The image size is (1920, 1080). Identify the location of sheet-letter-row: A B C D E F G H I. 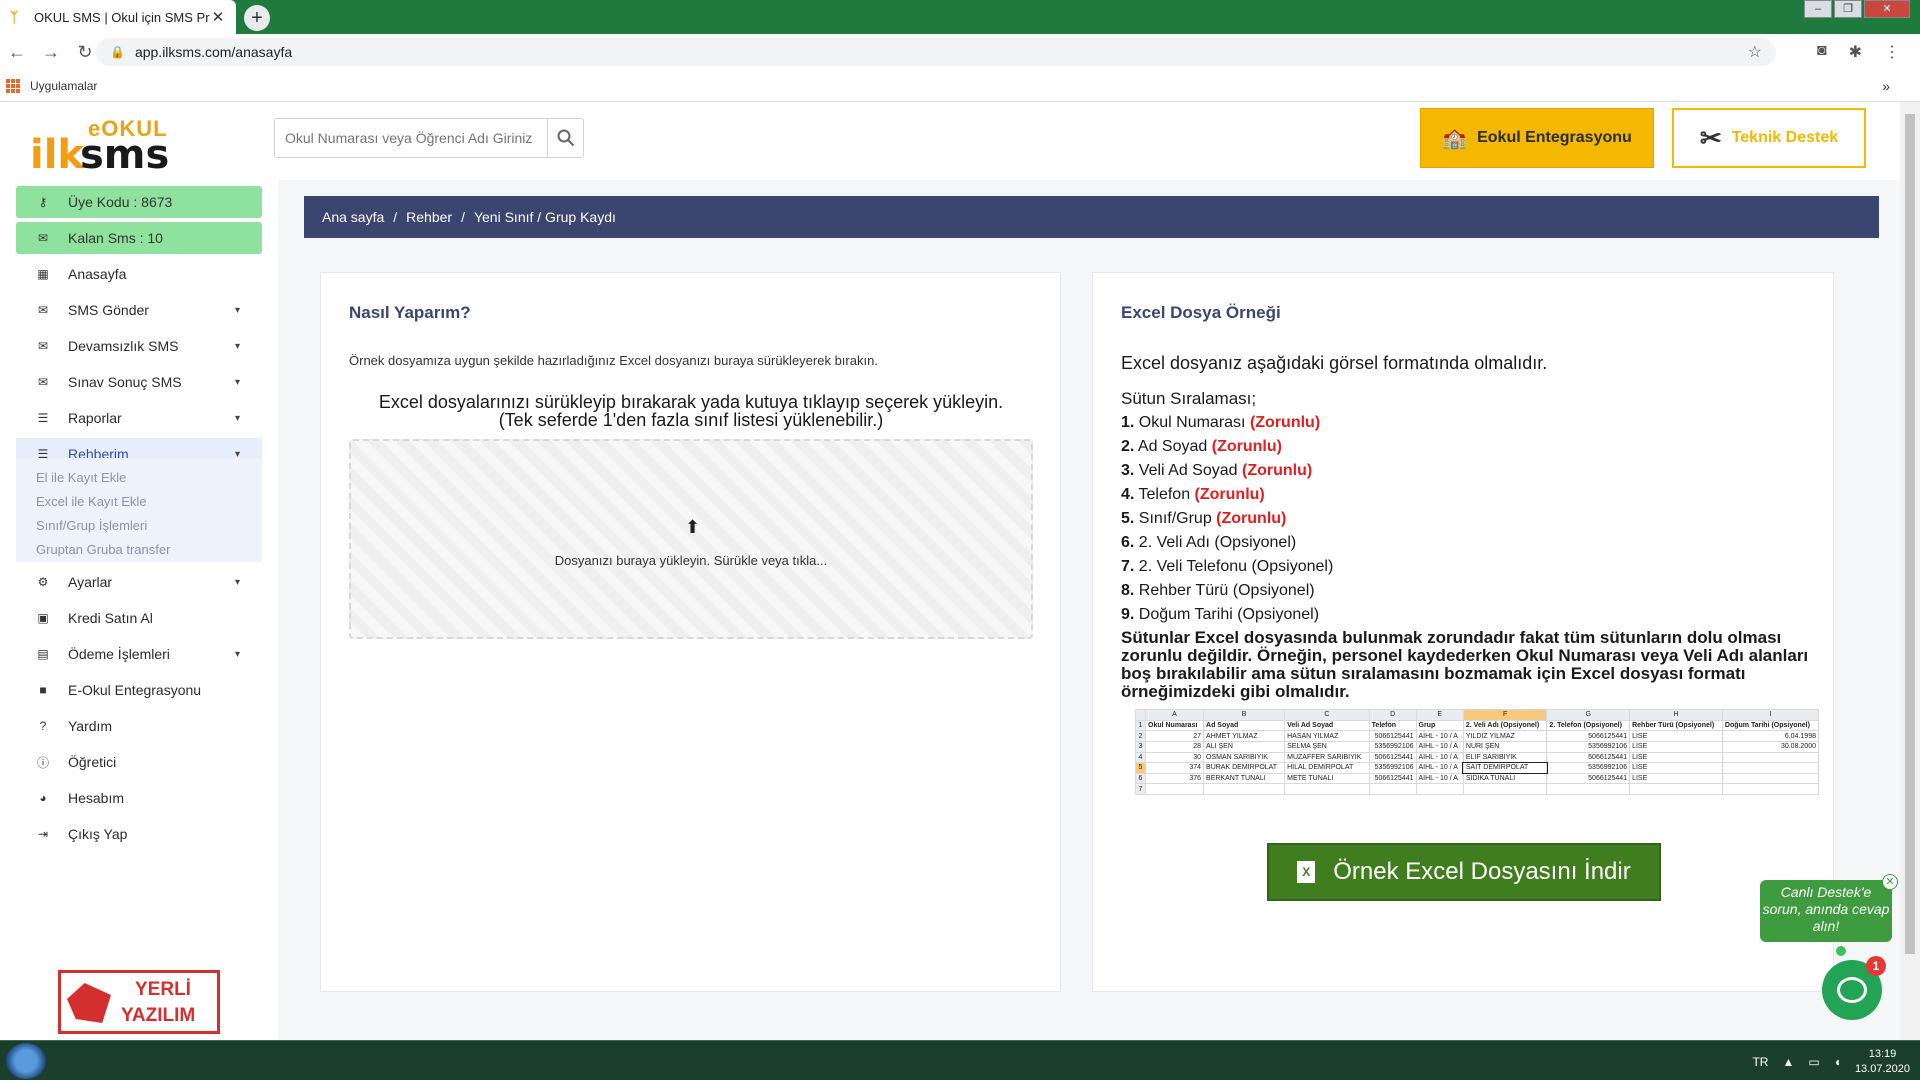
(1477, 715).